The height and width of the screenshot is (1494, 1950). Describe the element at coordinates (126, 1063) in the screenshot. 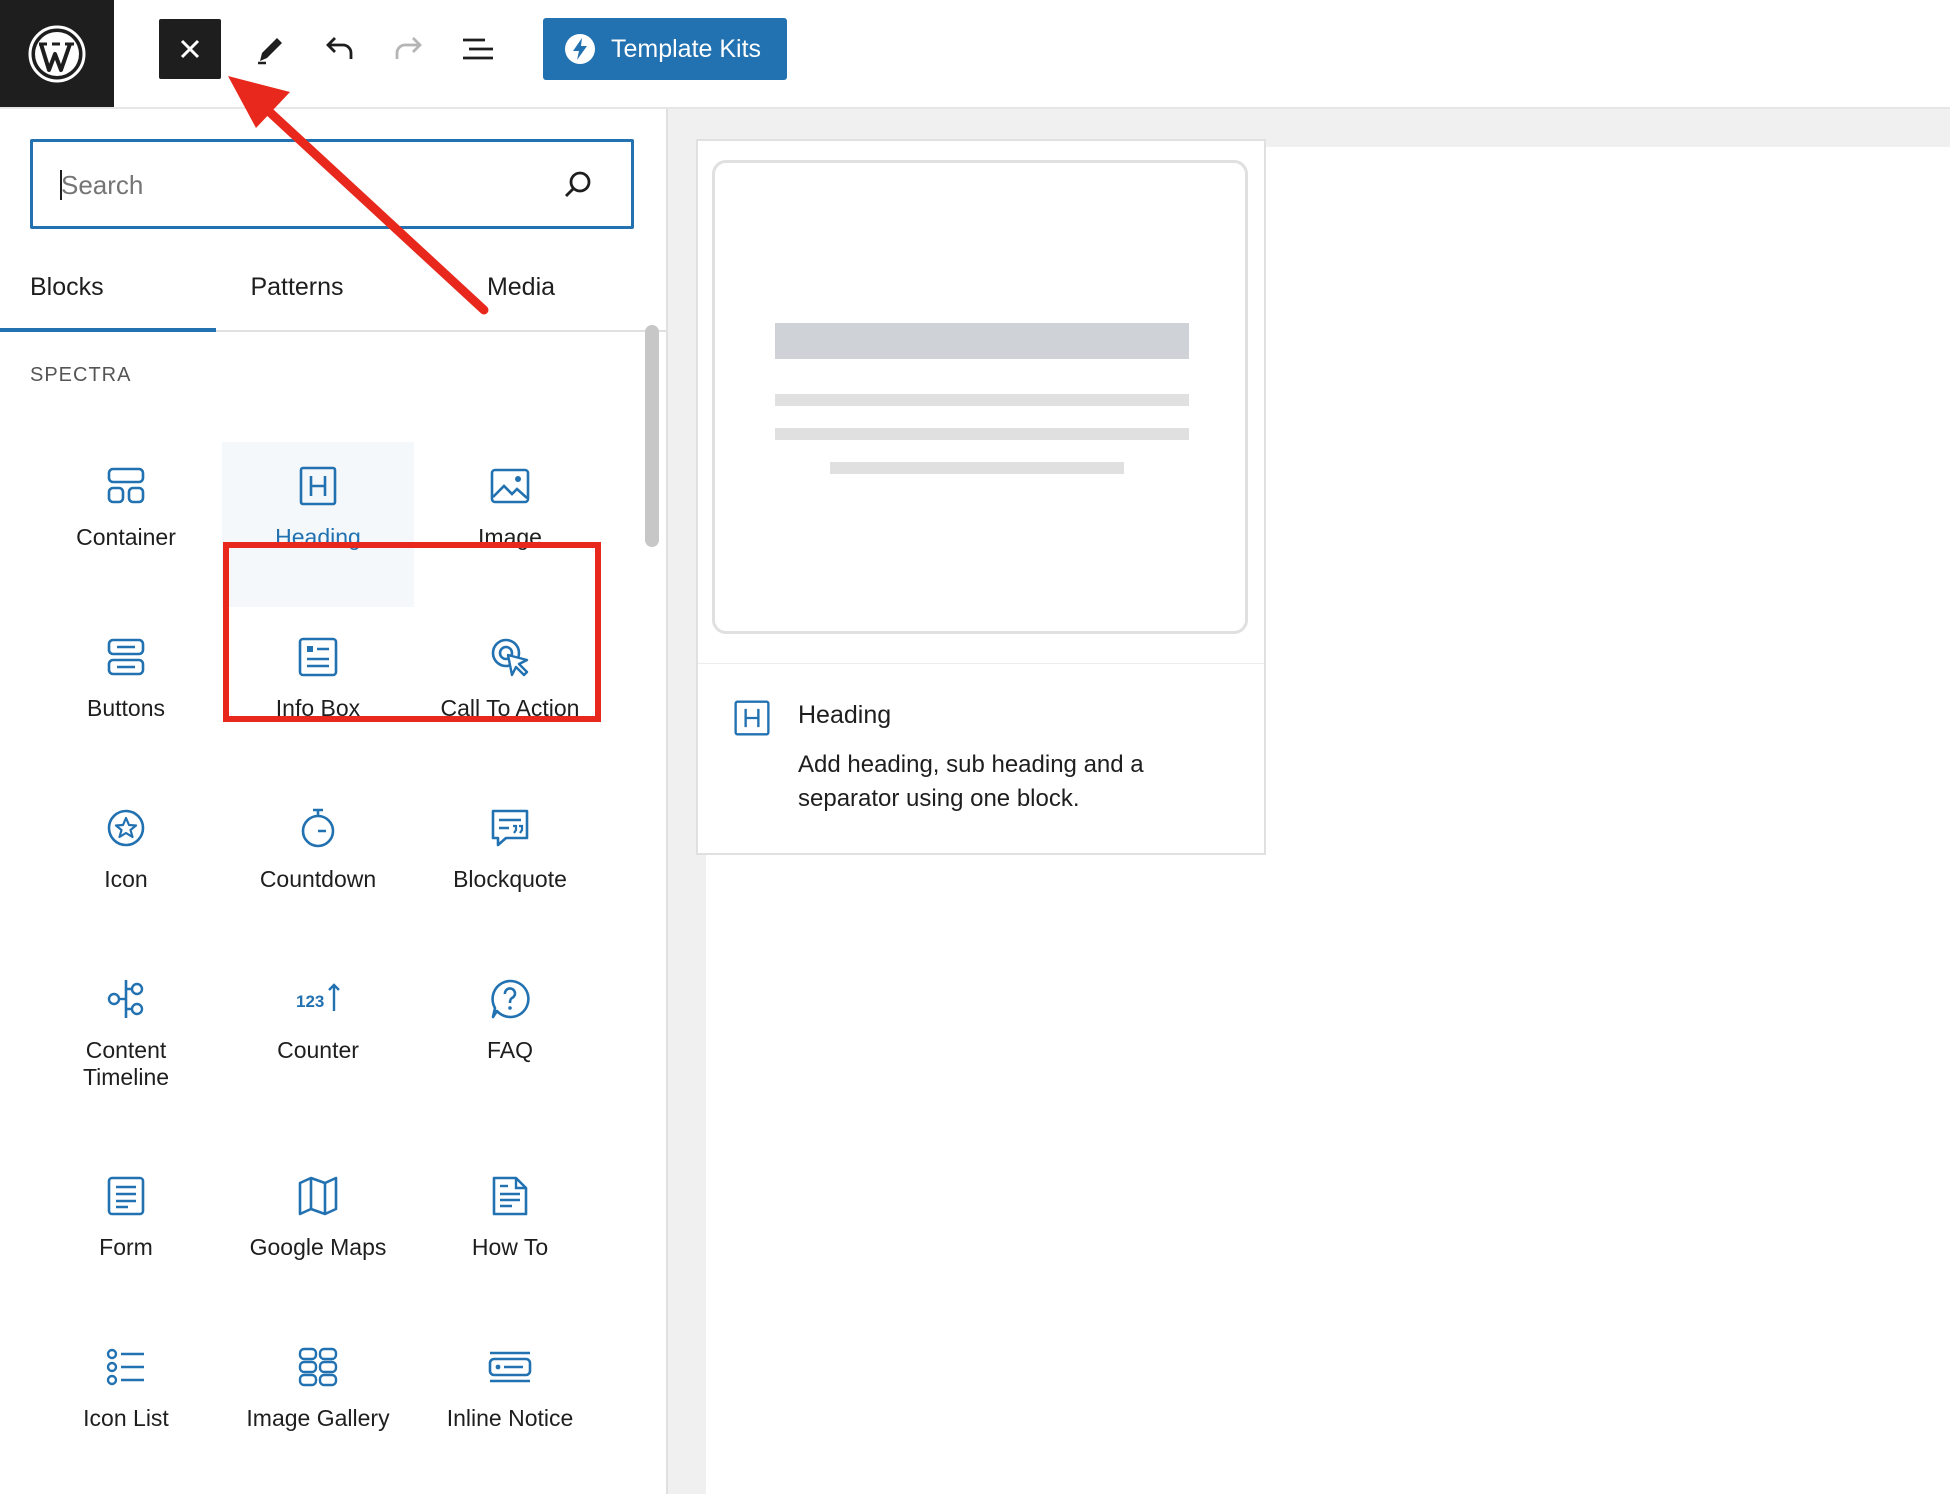

I see `block-label: Content Timeline` at that location.